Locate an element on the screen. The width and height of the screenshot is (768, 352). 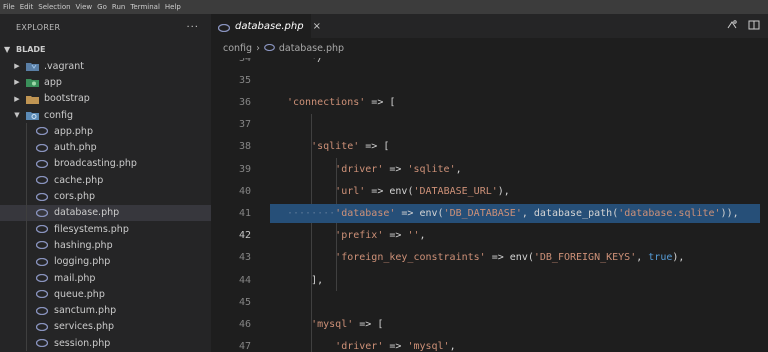
line-number: 42 is located at coordinates (244, 236).